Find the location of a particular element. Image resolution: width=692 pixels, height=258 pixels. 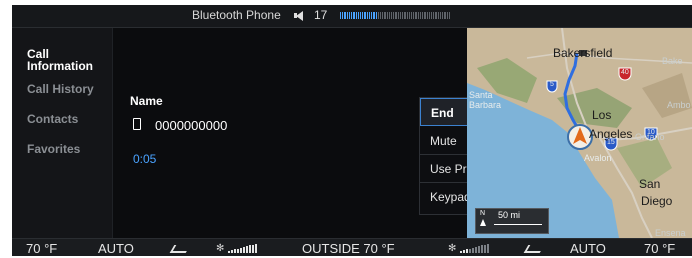

call-timer: 0:05 is located at coordinates (145, 159).